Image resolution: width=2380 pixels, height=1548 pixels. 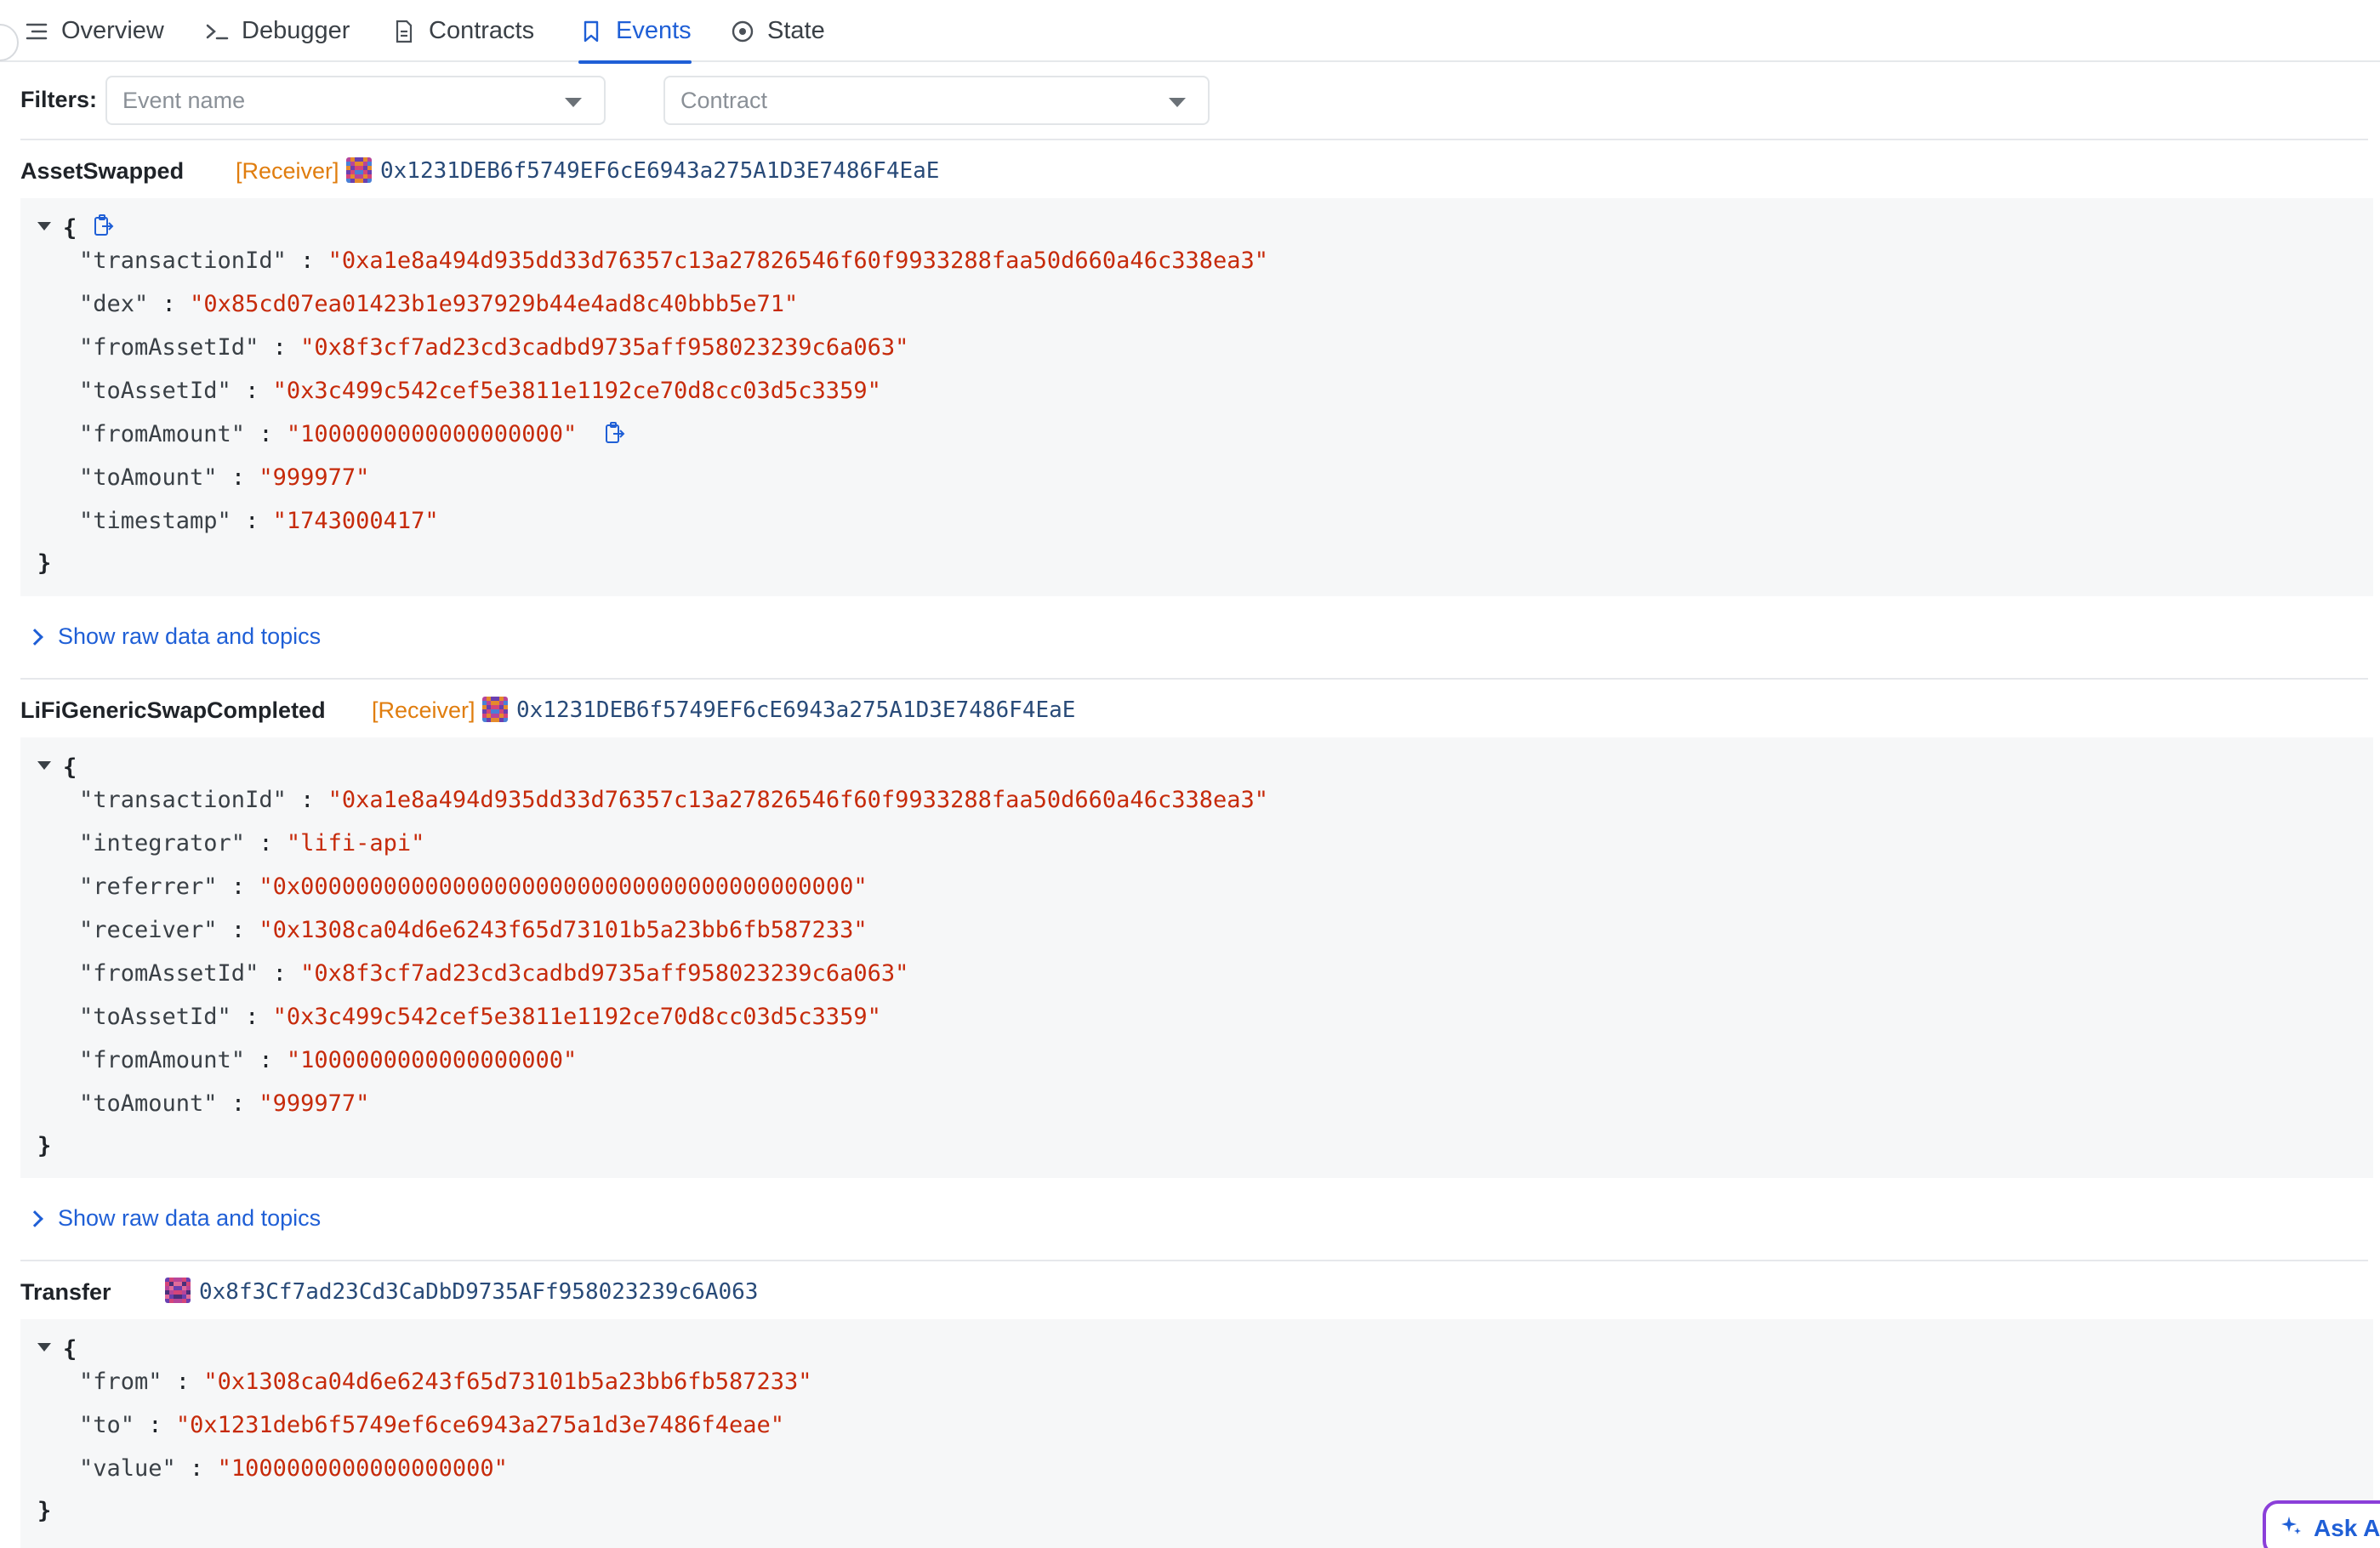 I want to click on tab-overview: Overview, so click(x=94, y=31).